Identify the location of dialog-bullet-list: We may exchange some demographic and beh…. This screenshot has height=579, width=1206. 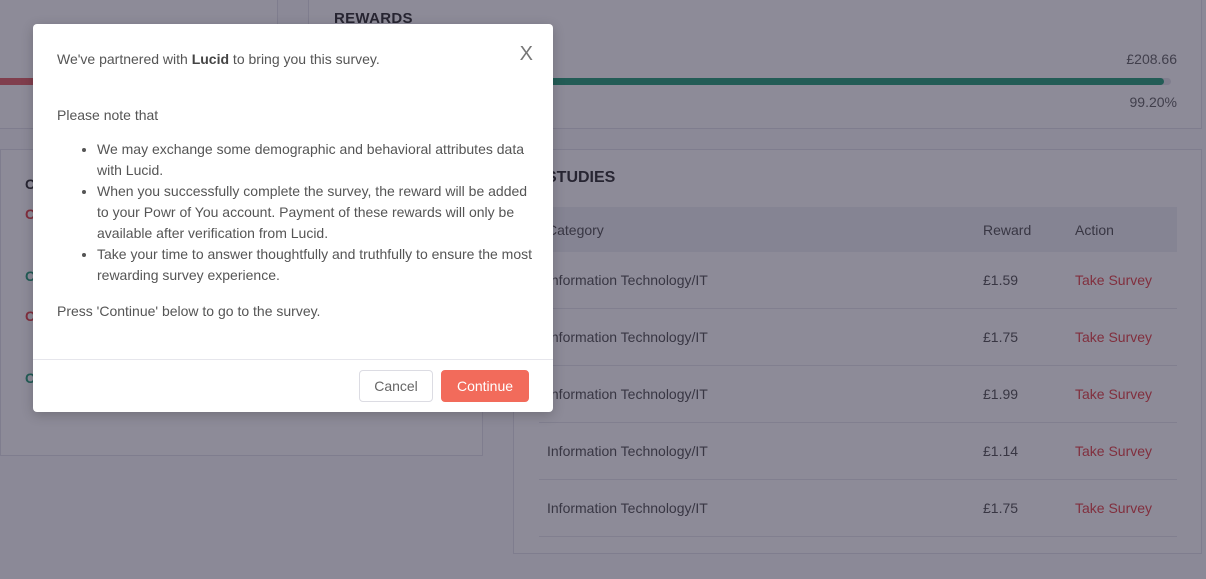
(297, 212).